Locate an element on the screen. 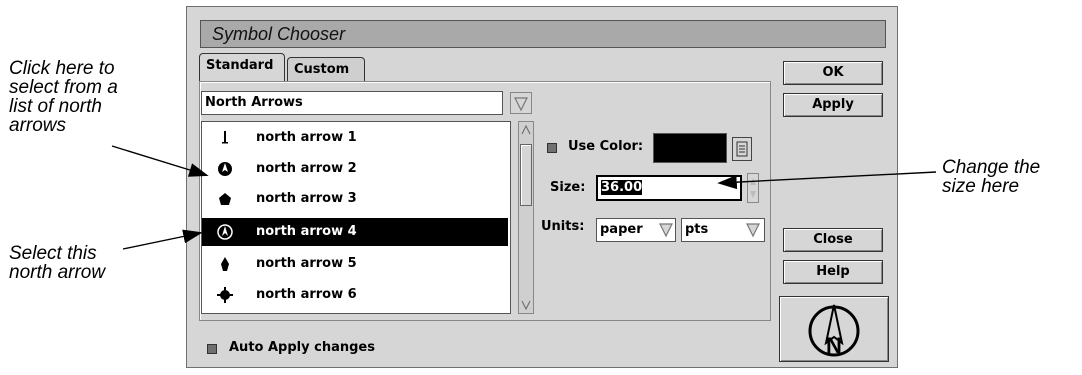  use-color-checkbox is located at coordinates (552, 148).